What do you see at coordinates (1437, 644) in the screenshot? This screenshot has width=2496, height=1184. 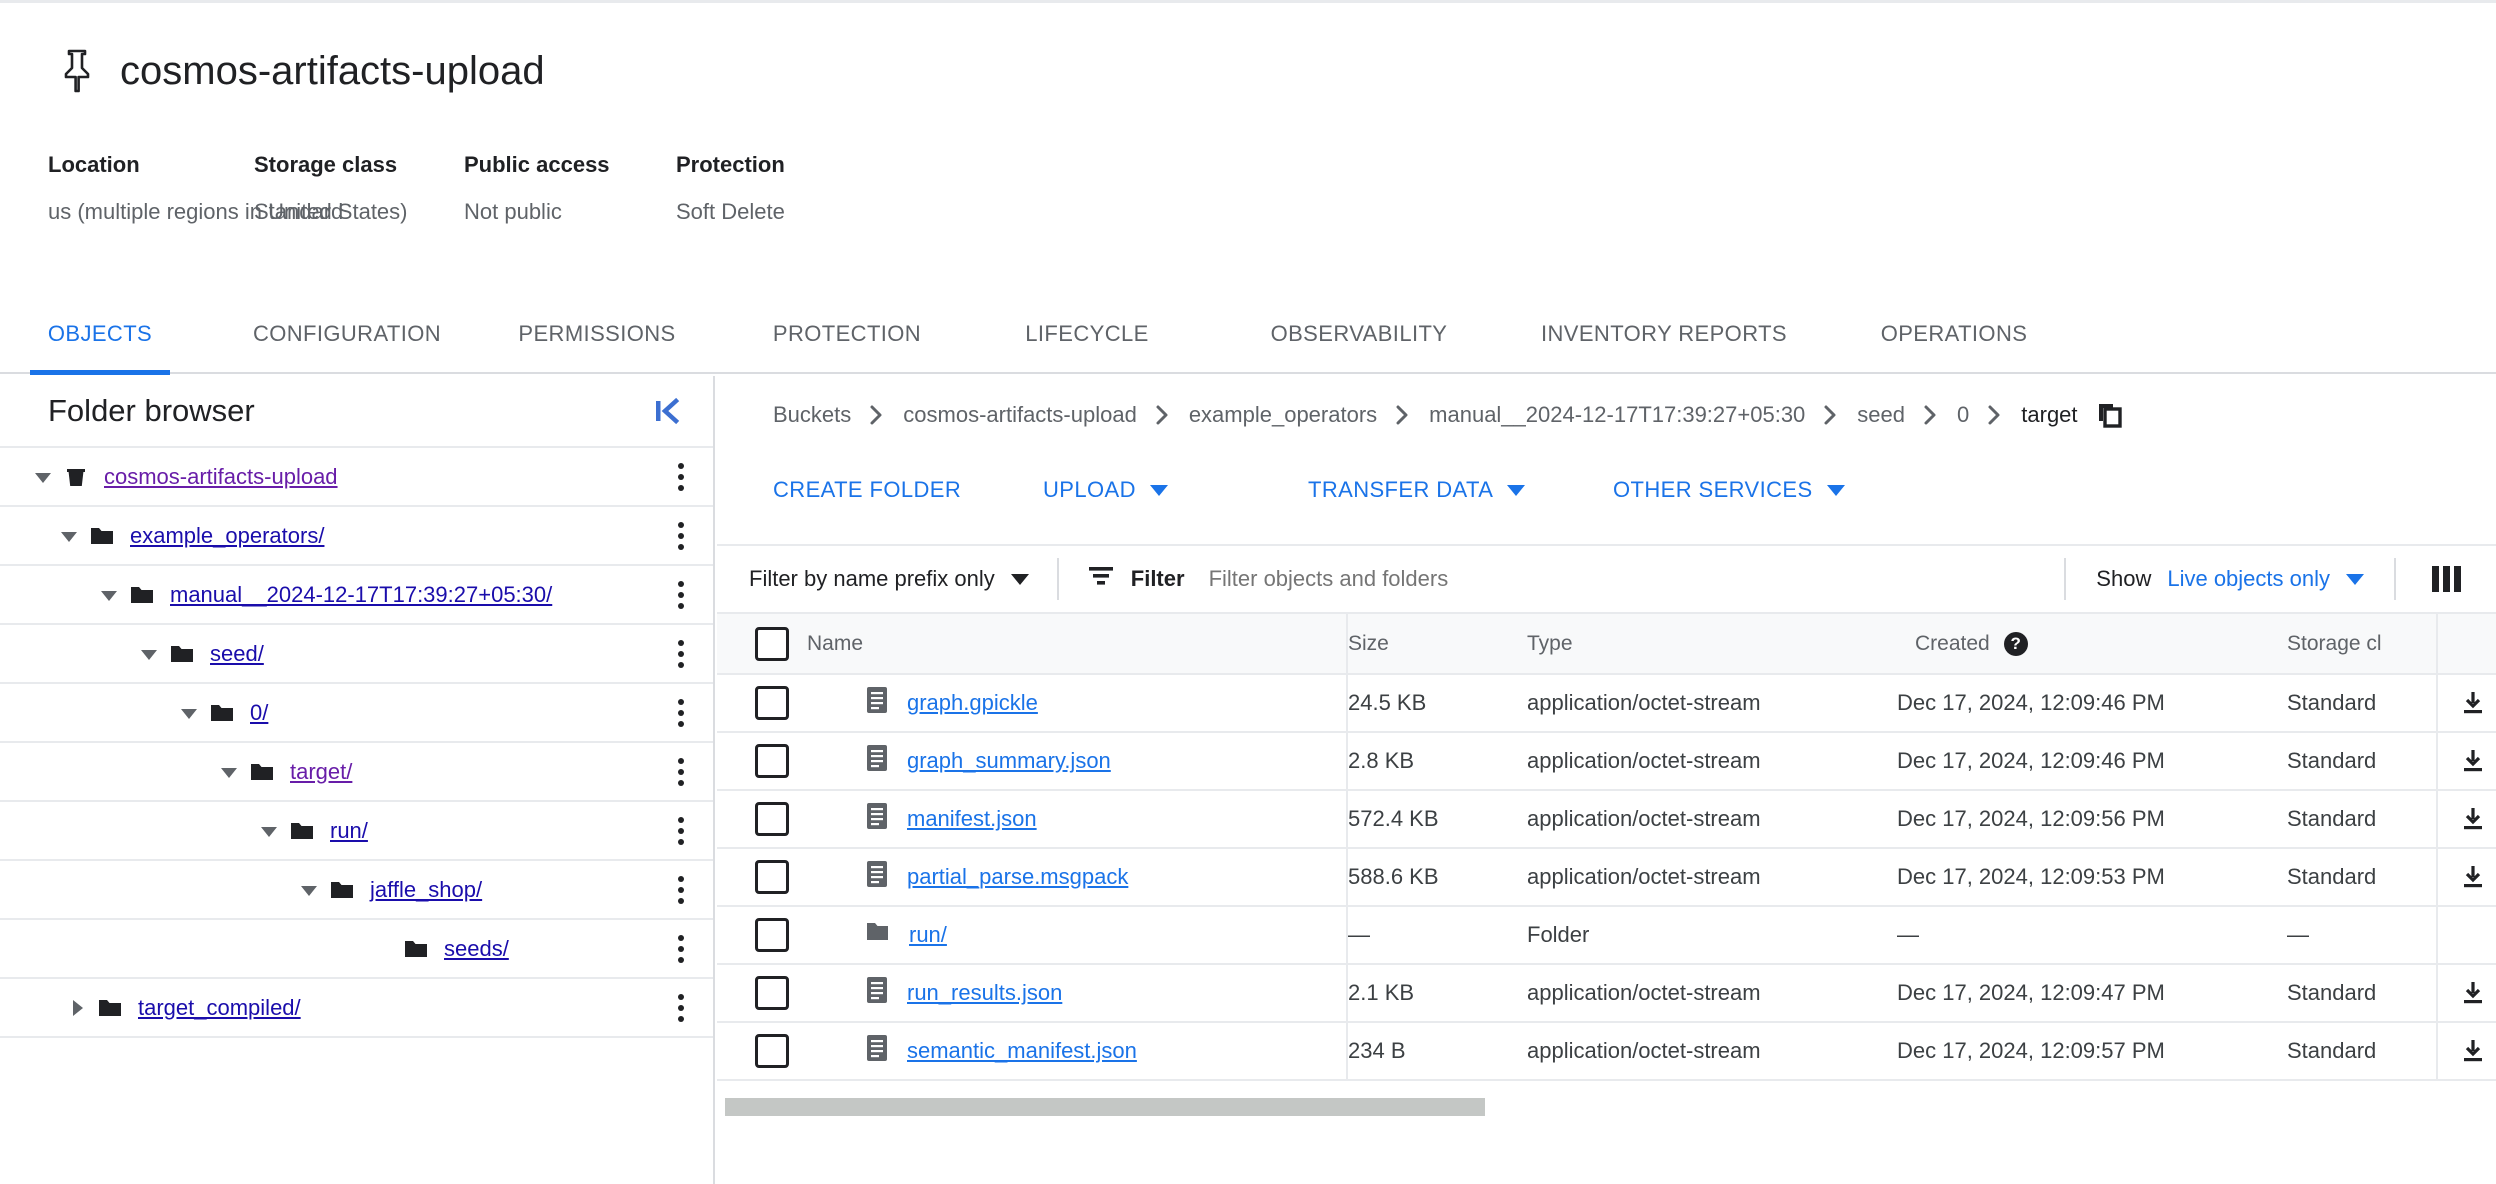 I see `column-header-size: Size` at bounding box center [1437, 644].